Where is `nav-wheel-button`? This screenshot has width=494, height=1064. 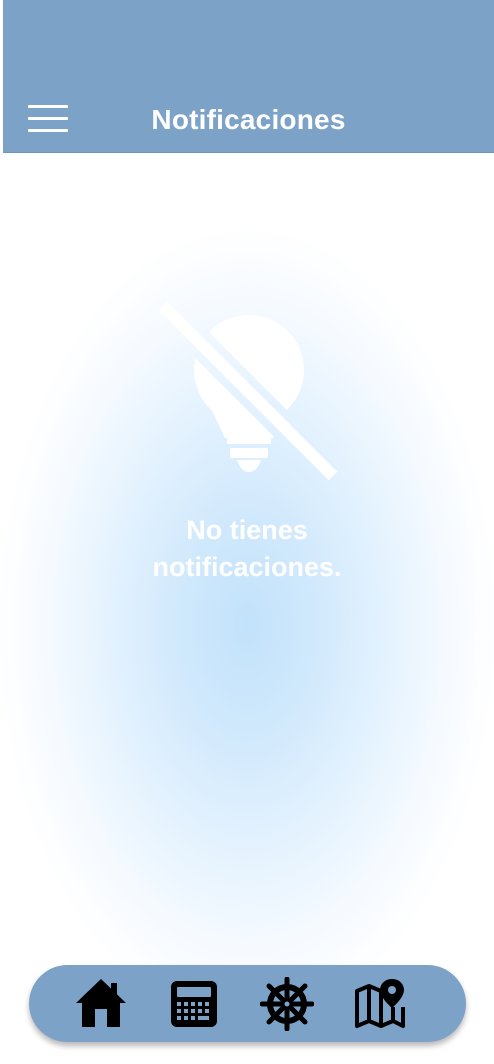
nav-wheel-button is located at coordinates (287, 1004).